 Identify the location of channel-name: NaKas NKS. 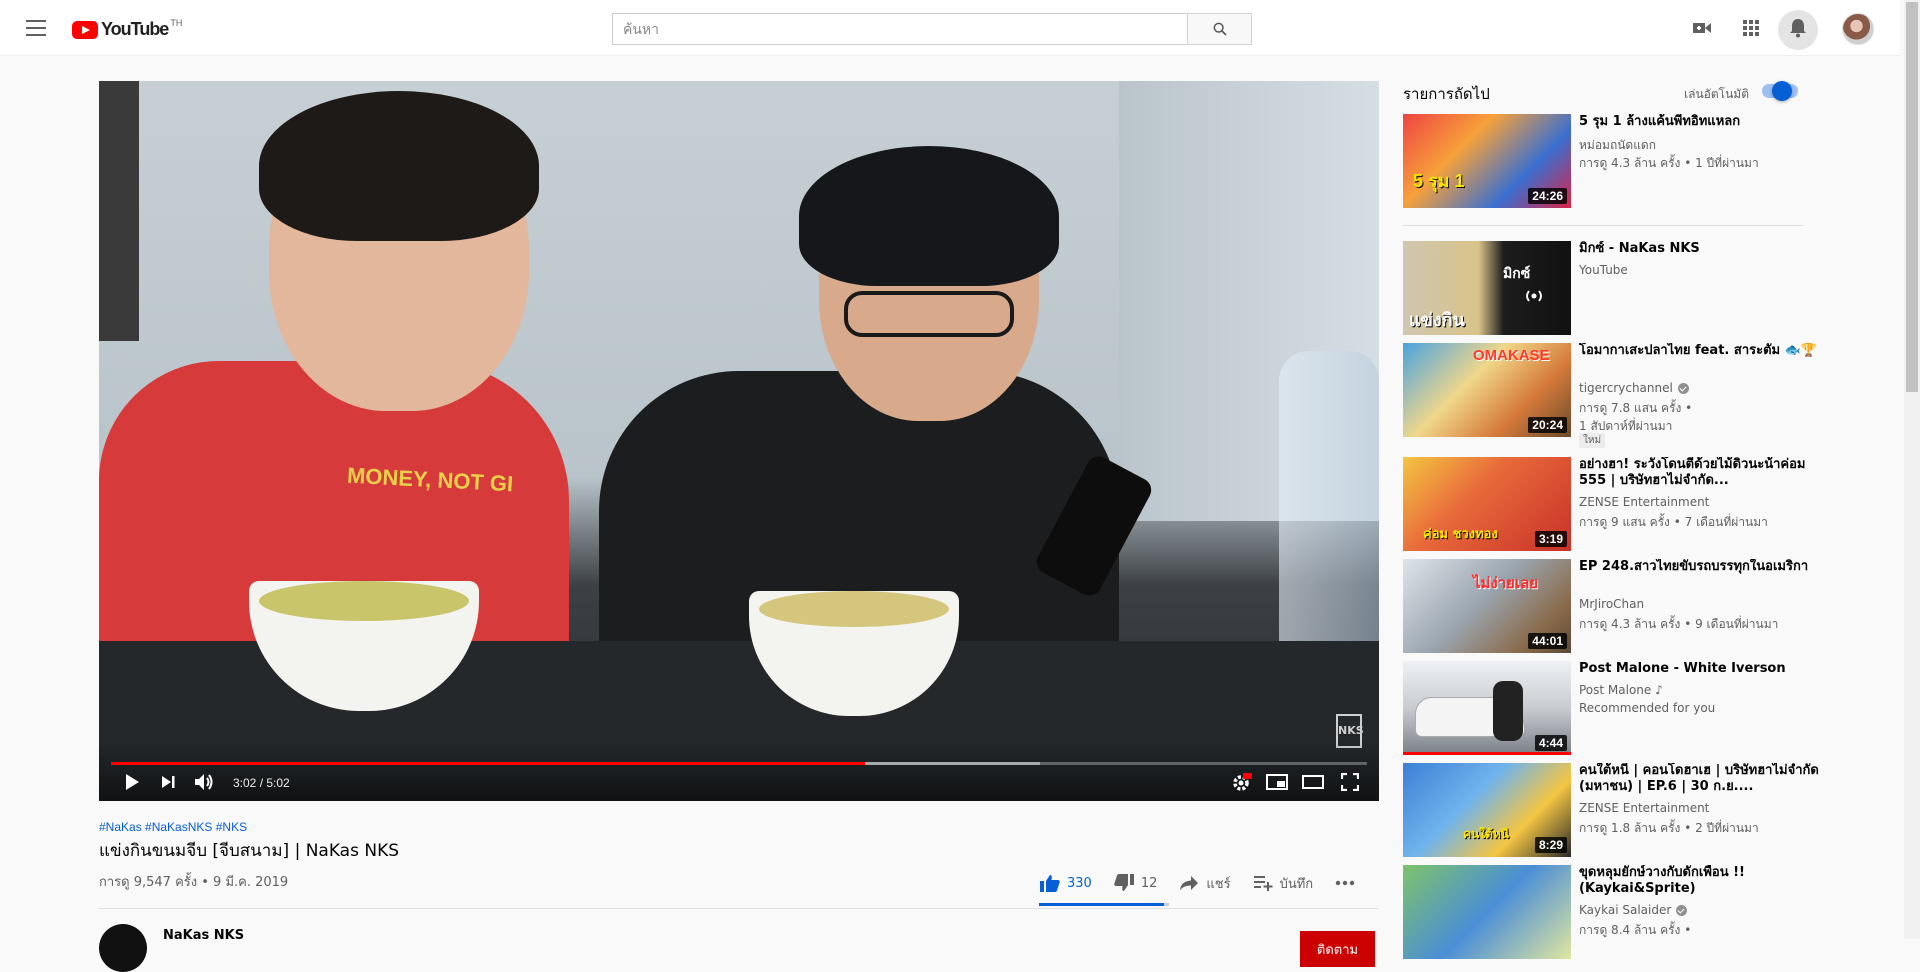
(203, 935).